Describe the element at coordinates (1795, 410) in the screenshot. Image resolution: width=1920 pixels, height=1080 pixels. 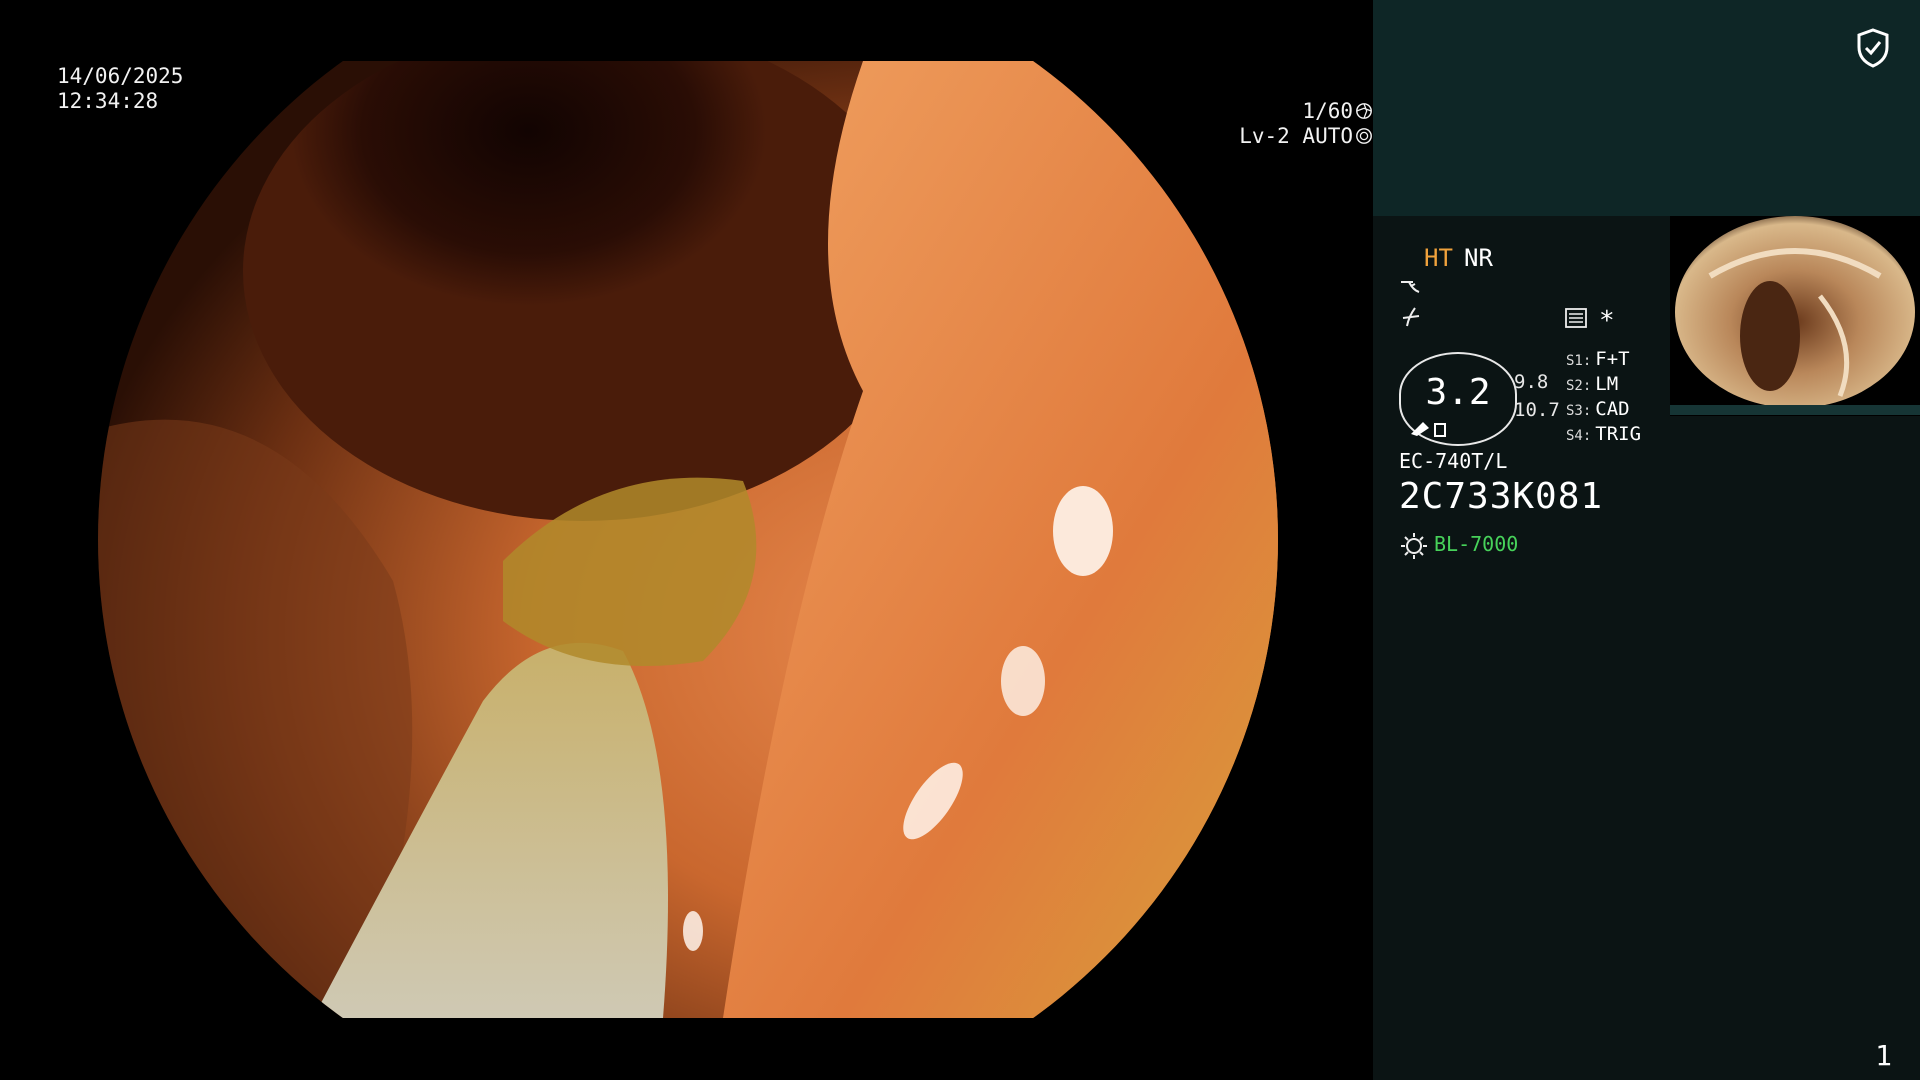
I see `thumbnail-status-bar` at that location.